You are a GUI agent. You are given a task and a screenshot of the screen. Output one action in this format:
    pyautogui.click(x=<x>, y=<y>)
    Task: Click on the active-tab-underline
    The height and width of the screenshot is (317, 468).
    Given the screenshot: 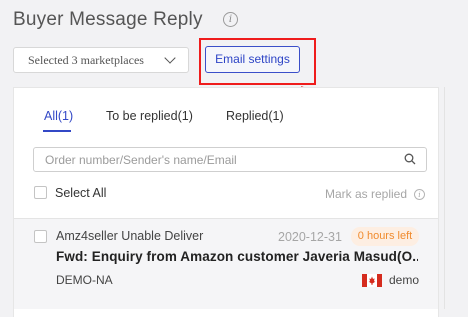 What is the action you would take?
    pyautogui.click(x=57, y=131)
    